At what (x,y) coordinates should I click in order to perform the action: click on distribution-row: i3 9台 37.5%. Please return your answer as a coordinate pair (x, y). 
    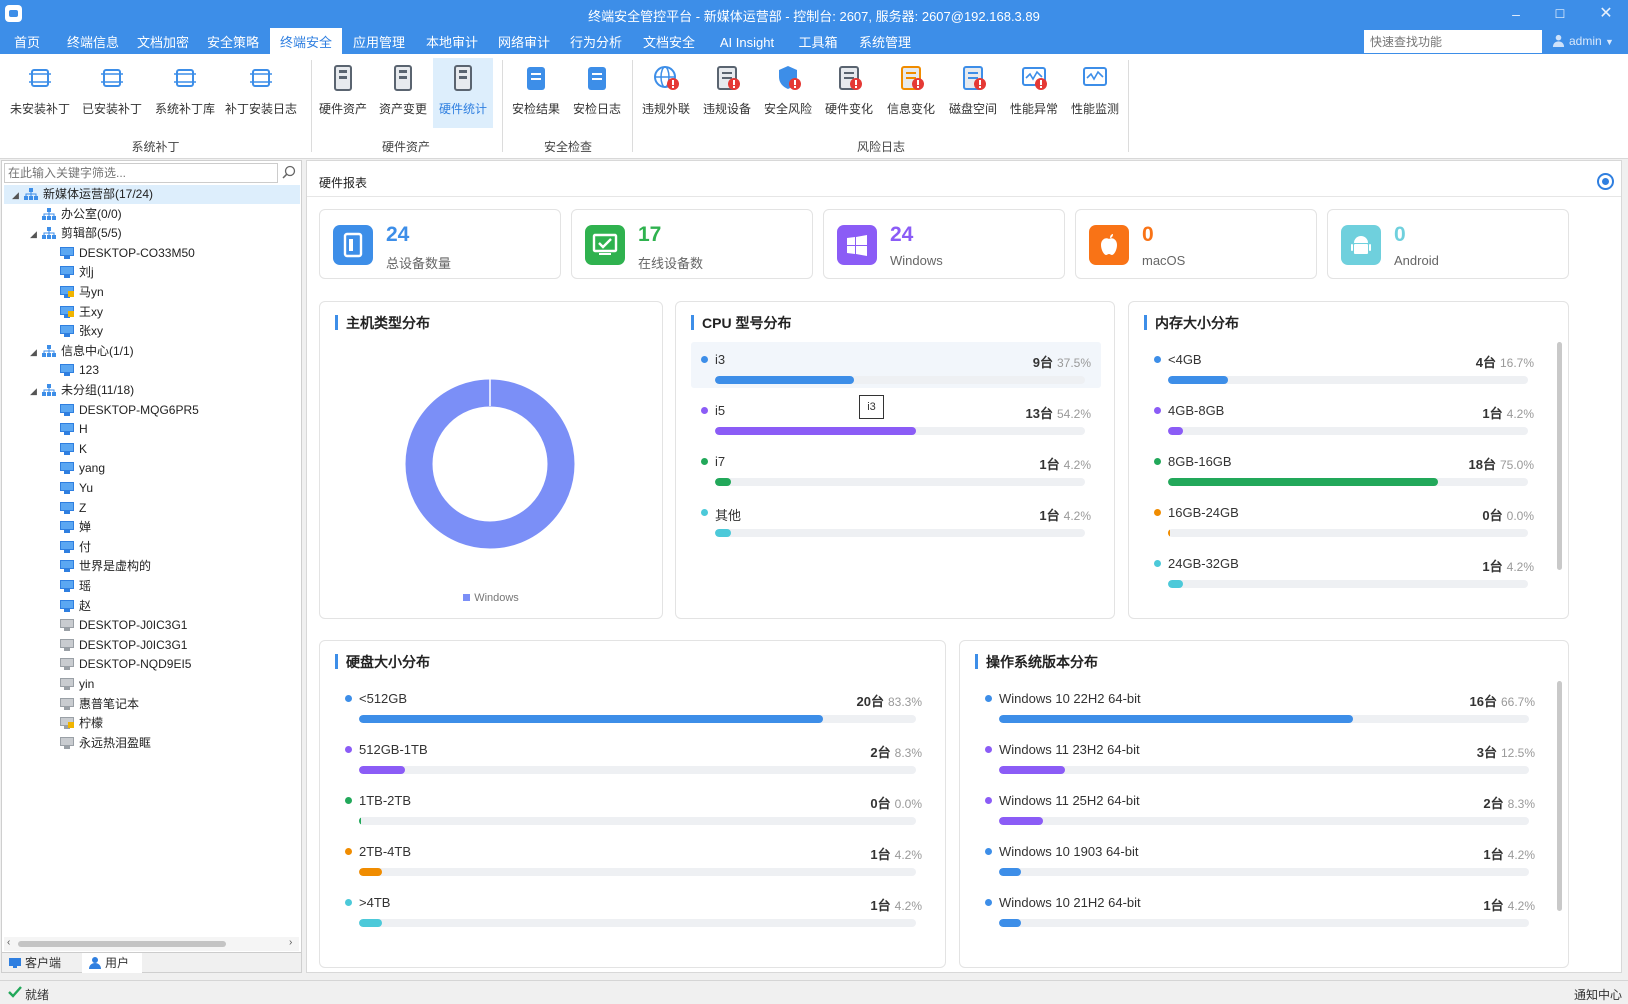
    Looking at the image, I should click on (896, 365).